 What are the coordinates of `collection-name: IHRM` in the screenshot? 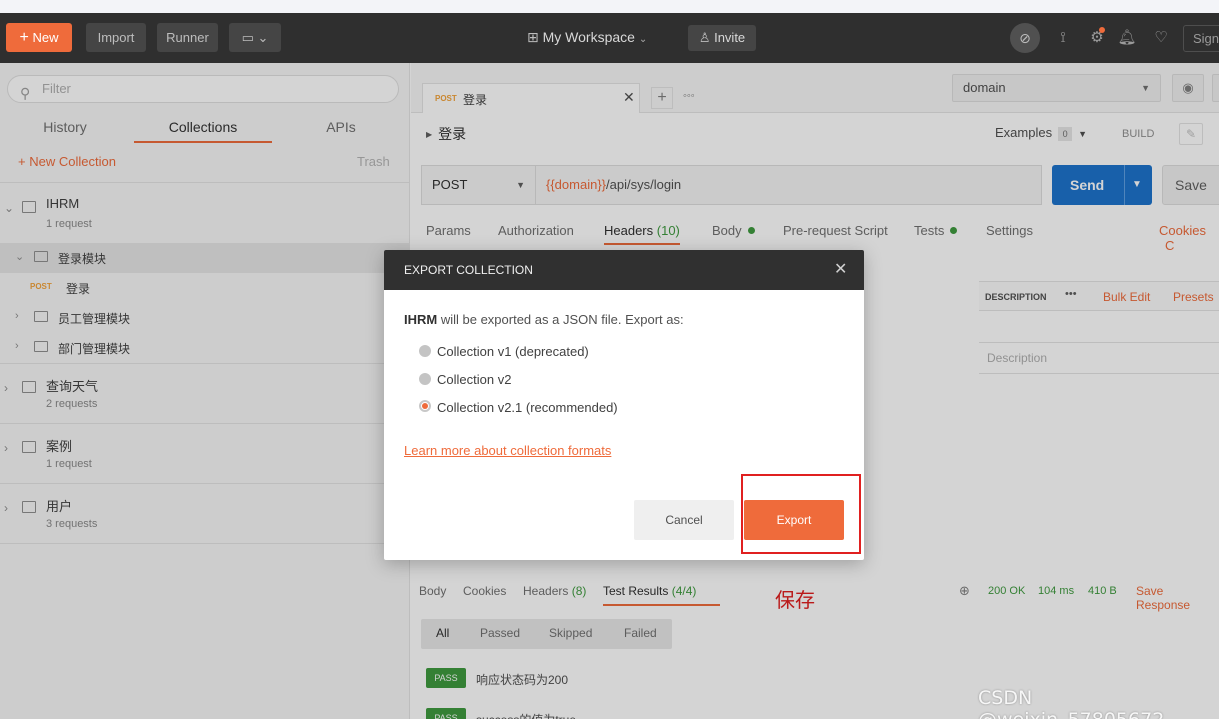 It's located at (421, 319).